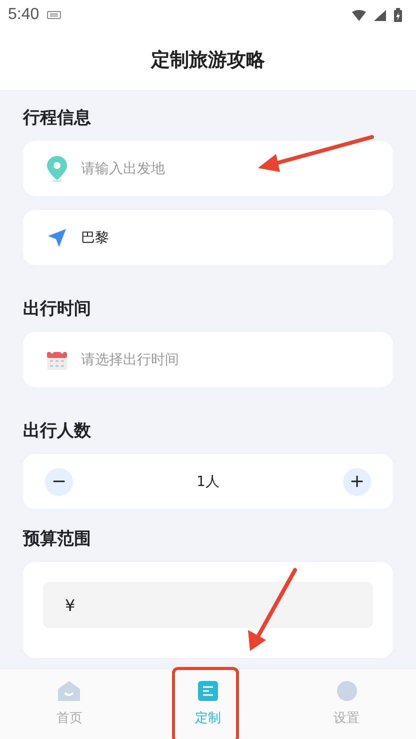  I want to click on placeholder-text: 请输入出发地, so click(123, 169).